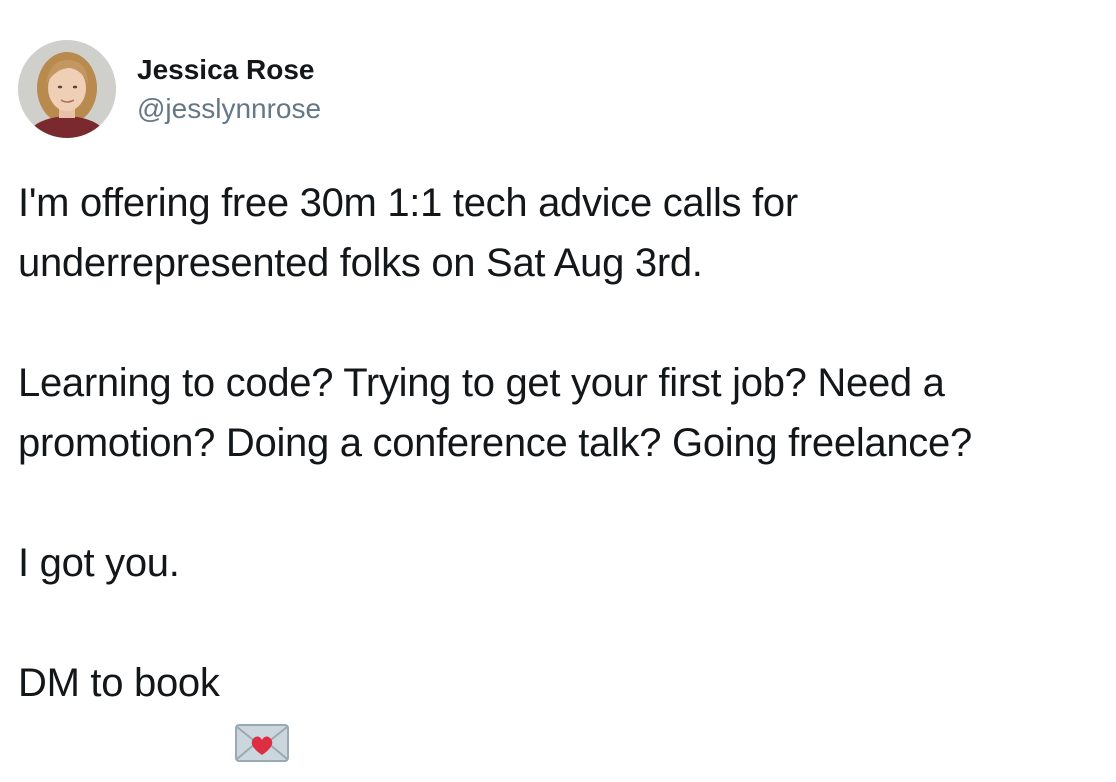 The height and width of the screenshot is (782, 1116). Describe the element at coordinates (229, 89) in the screenshot. I see `tweet-author: Jessica Rose @jesslynnrose` at that location.